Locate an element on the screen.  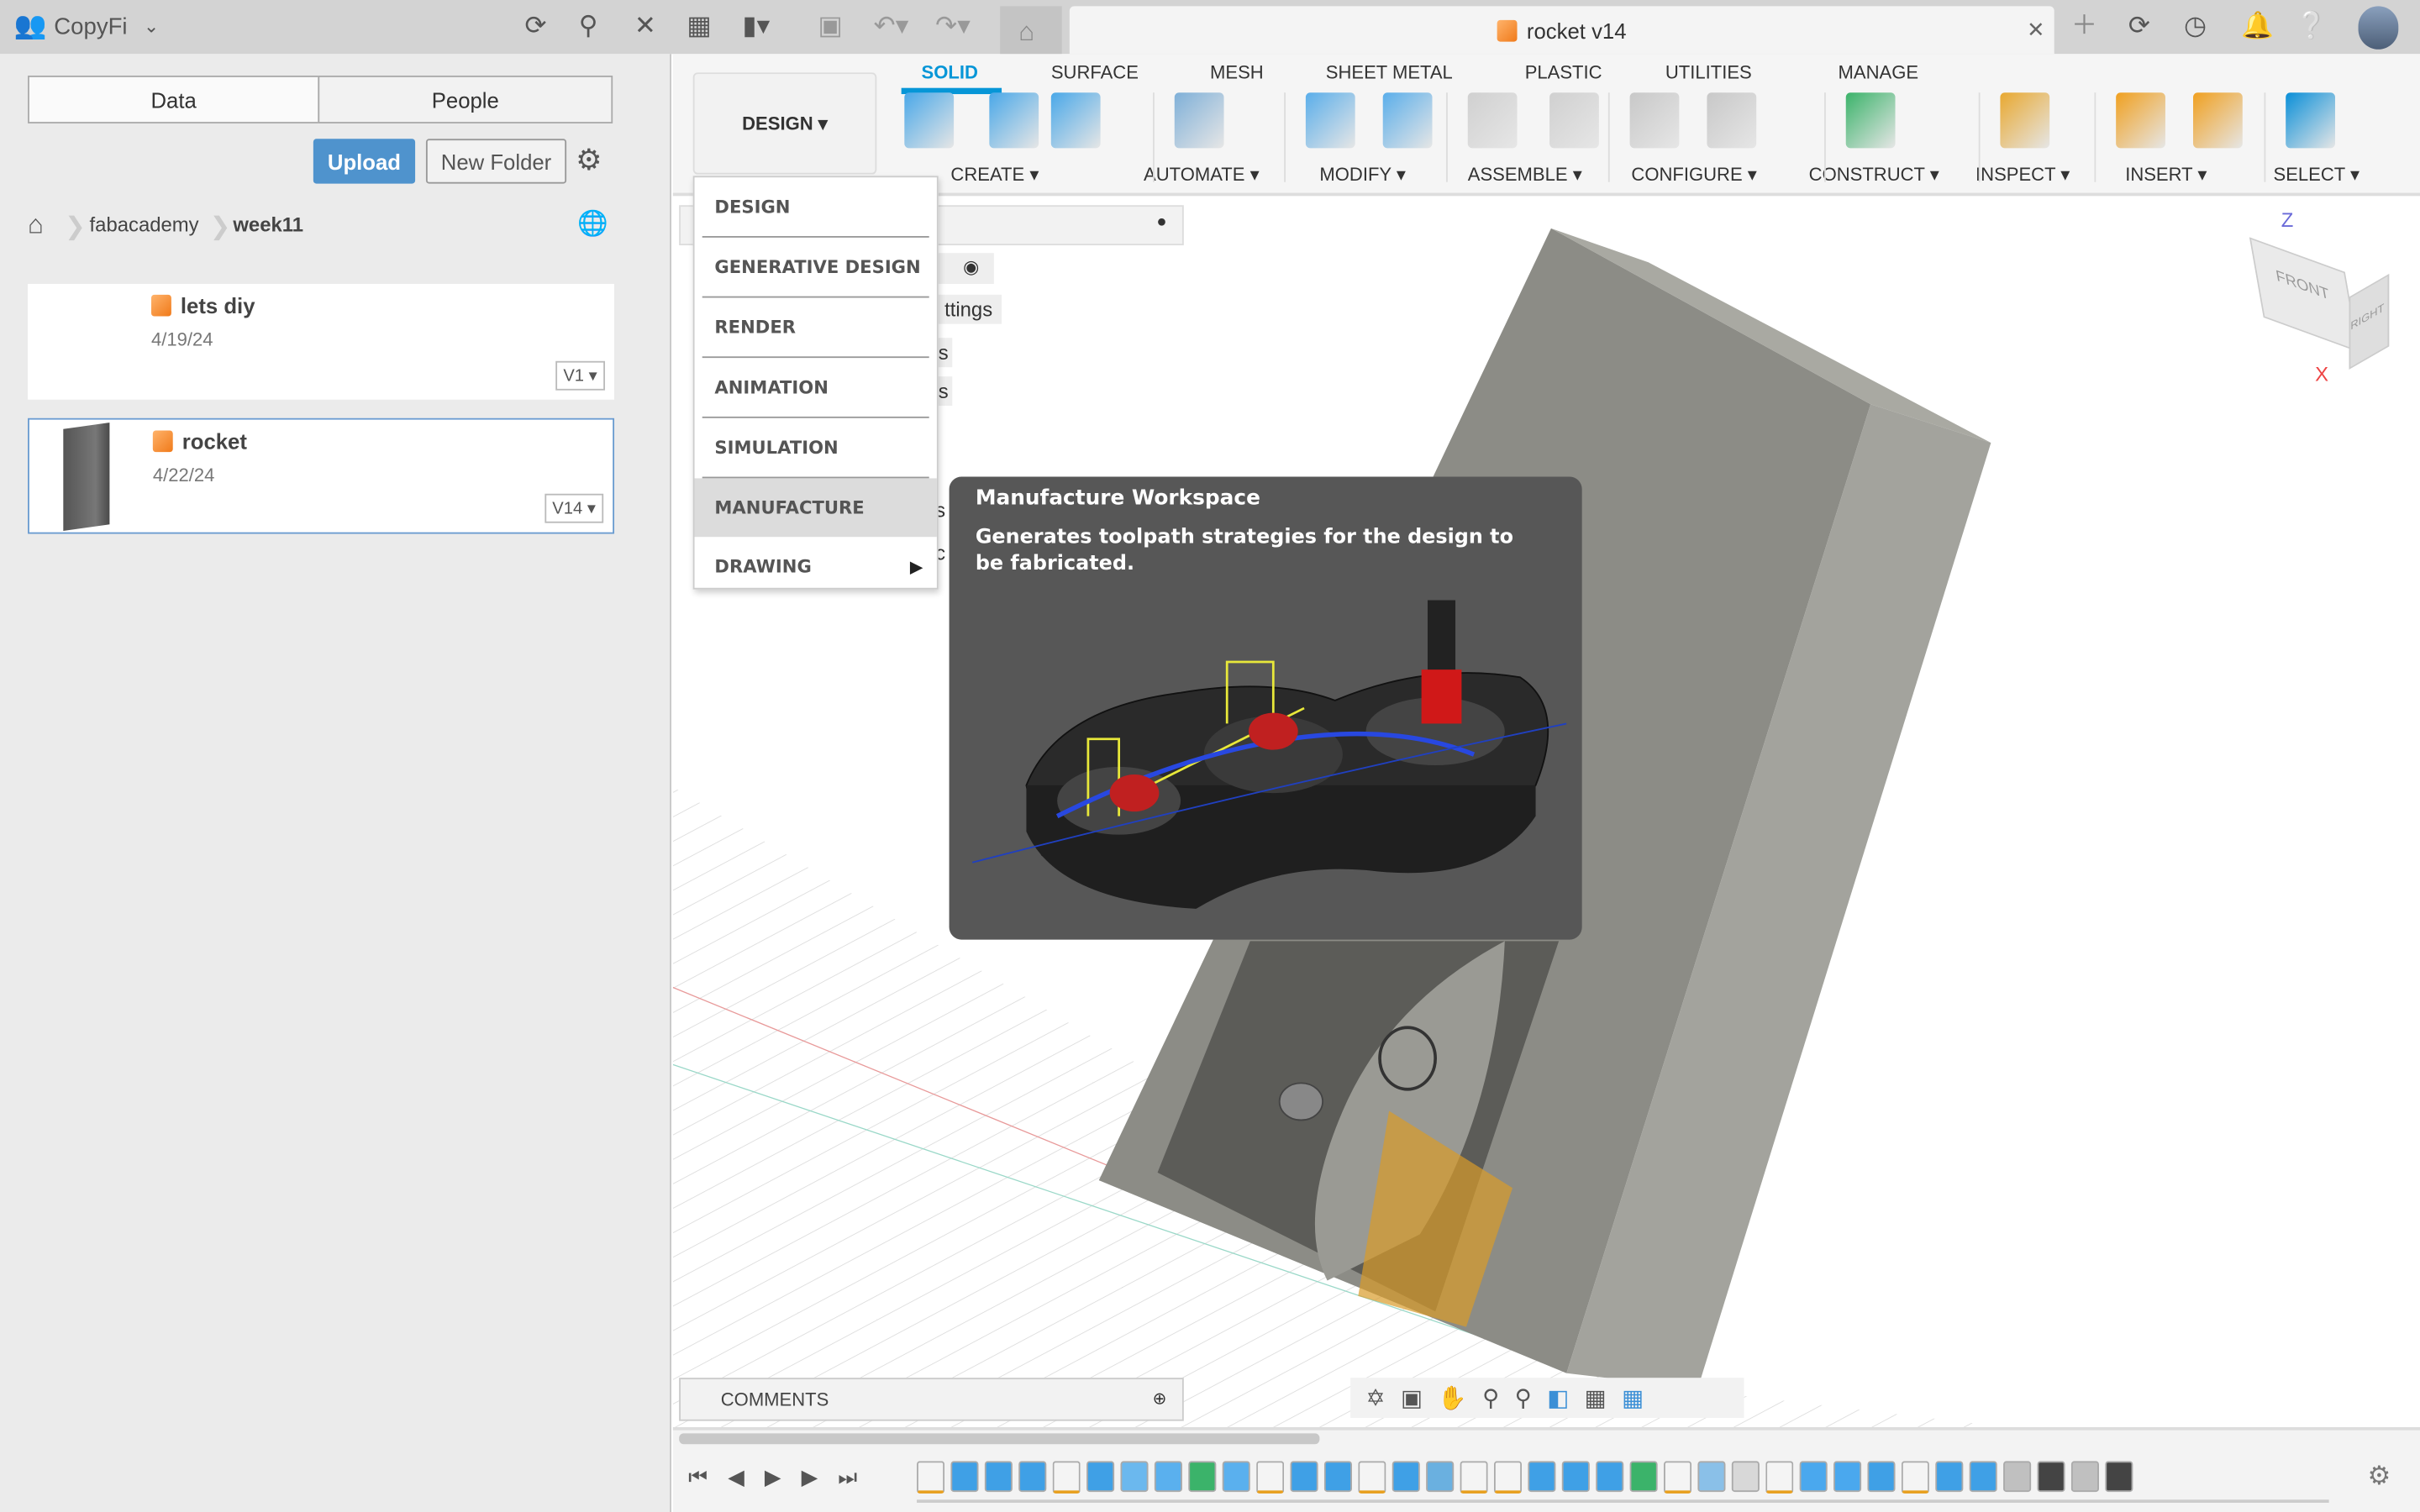
timeline-pattern-icon is located at coordinates (1134, 1477).